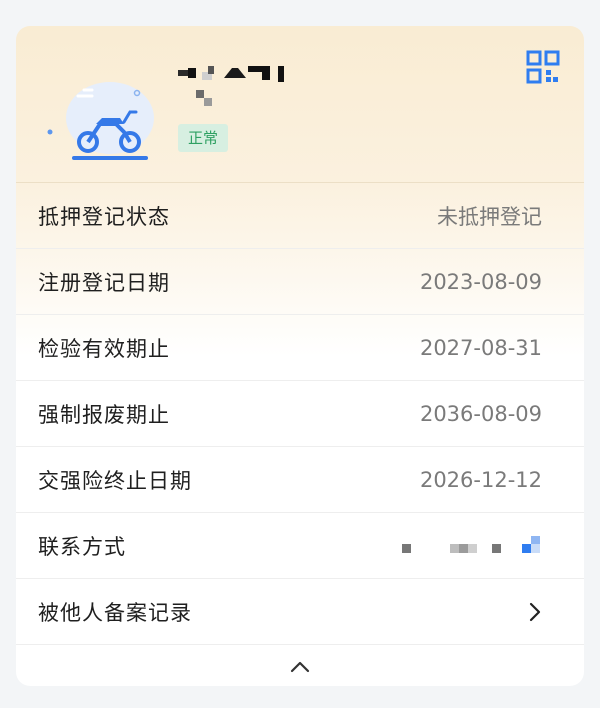 This screenshot has width=600, height=708. What do you see at coordinates (203, 138) in the screenshot?
I see `status-badge: 正常` at bounding box center [203, 138].